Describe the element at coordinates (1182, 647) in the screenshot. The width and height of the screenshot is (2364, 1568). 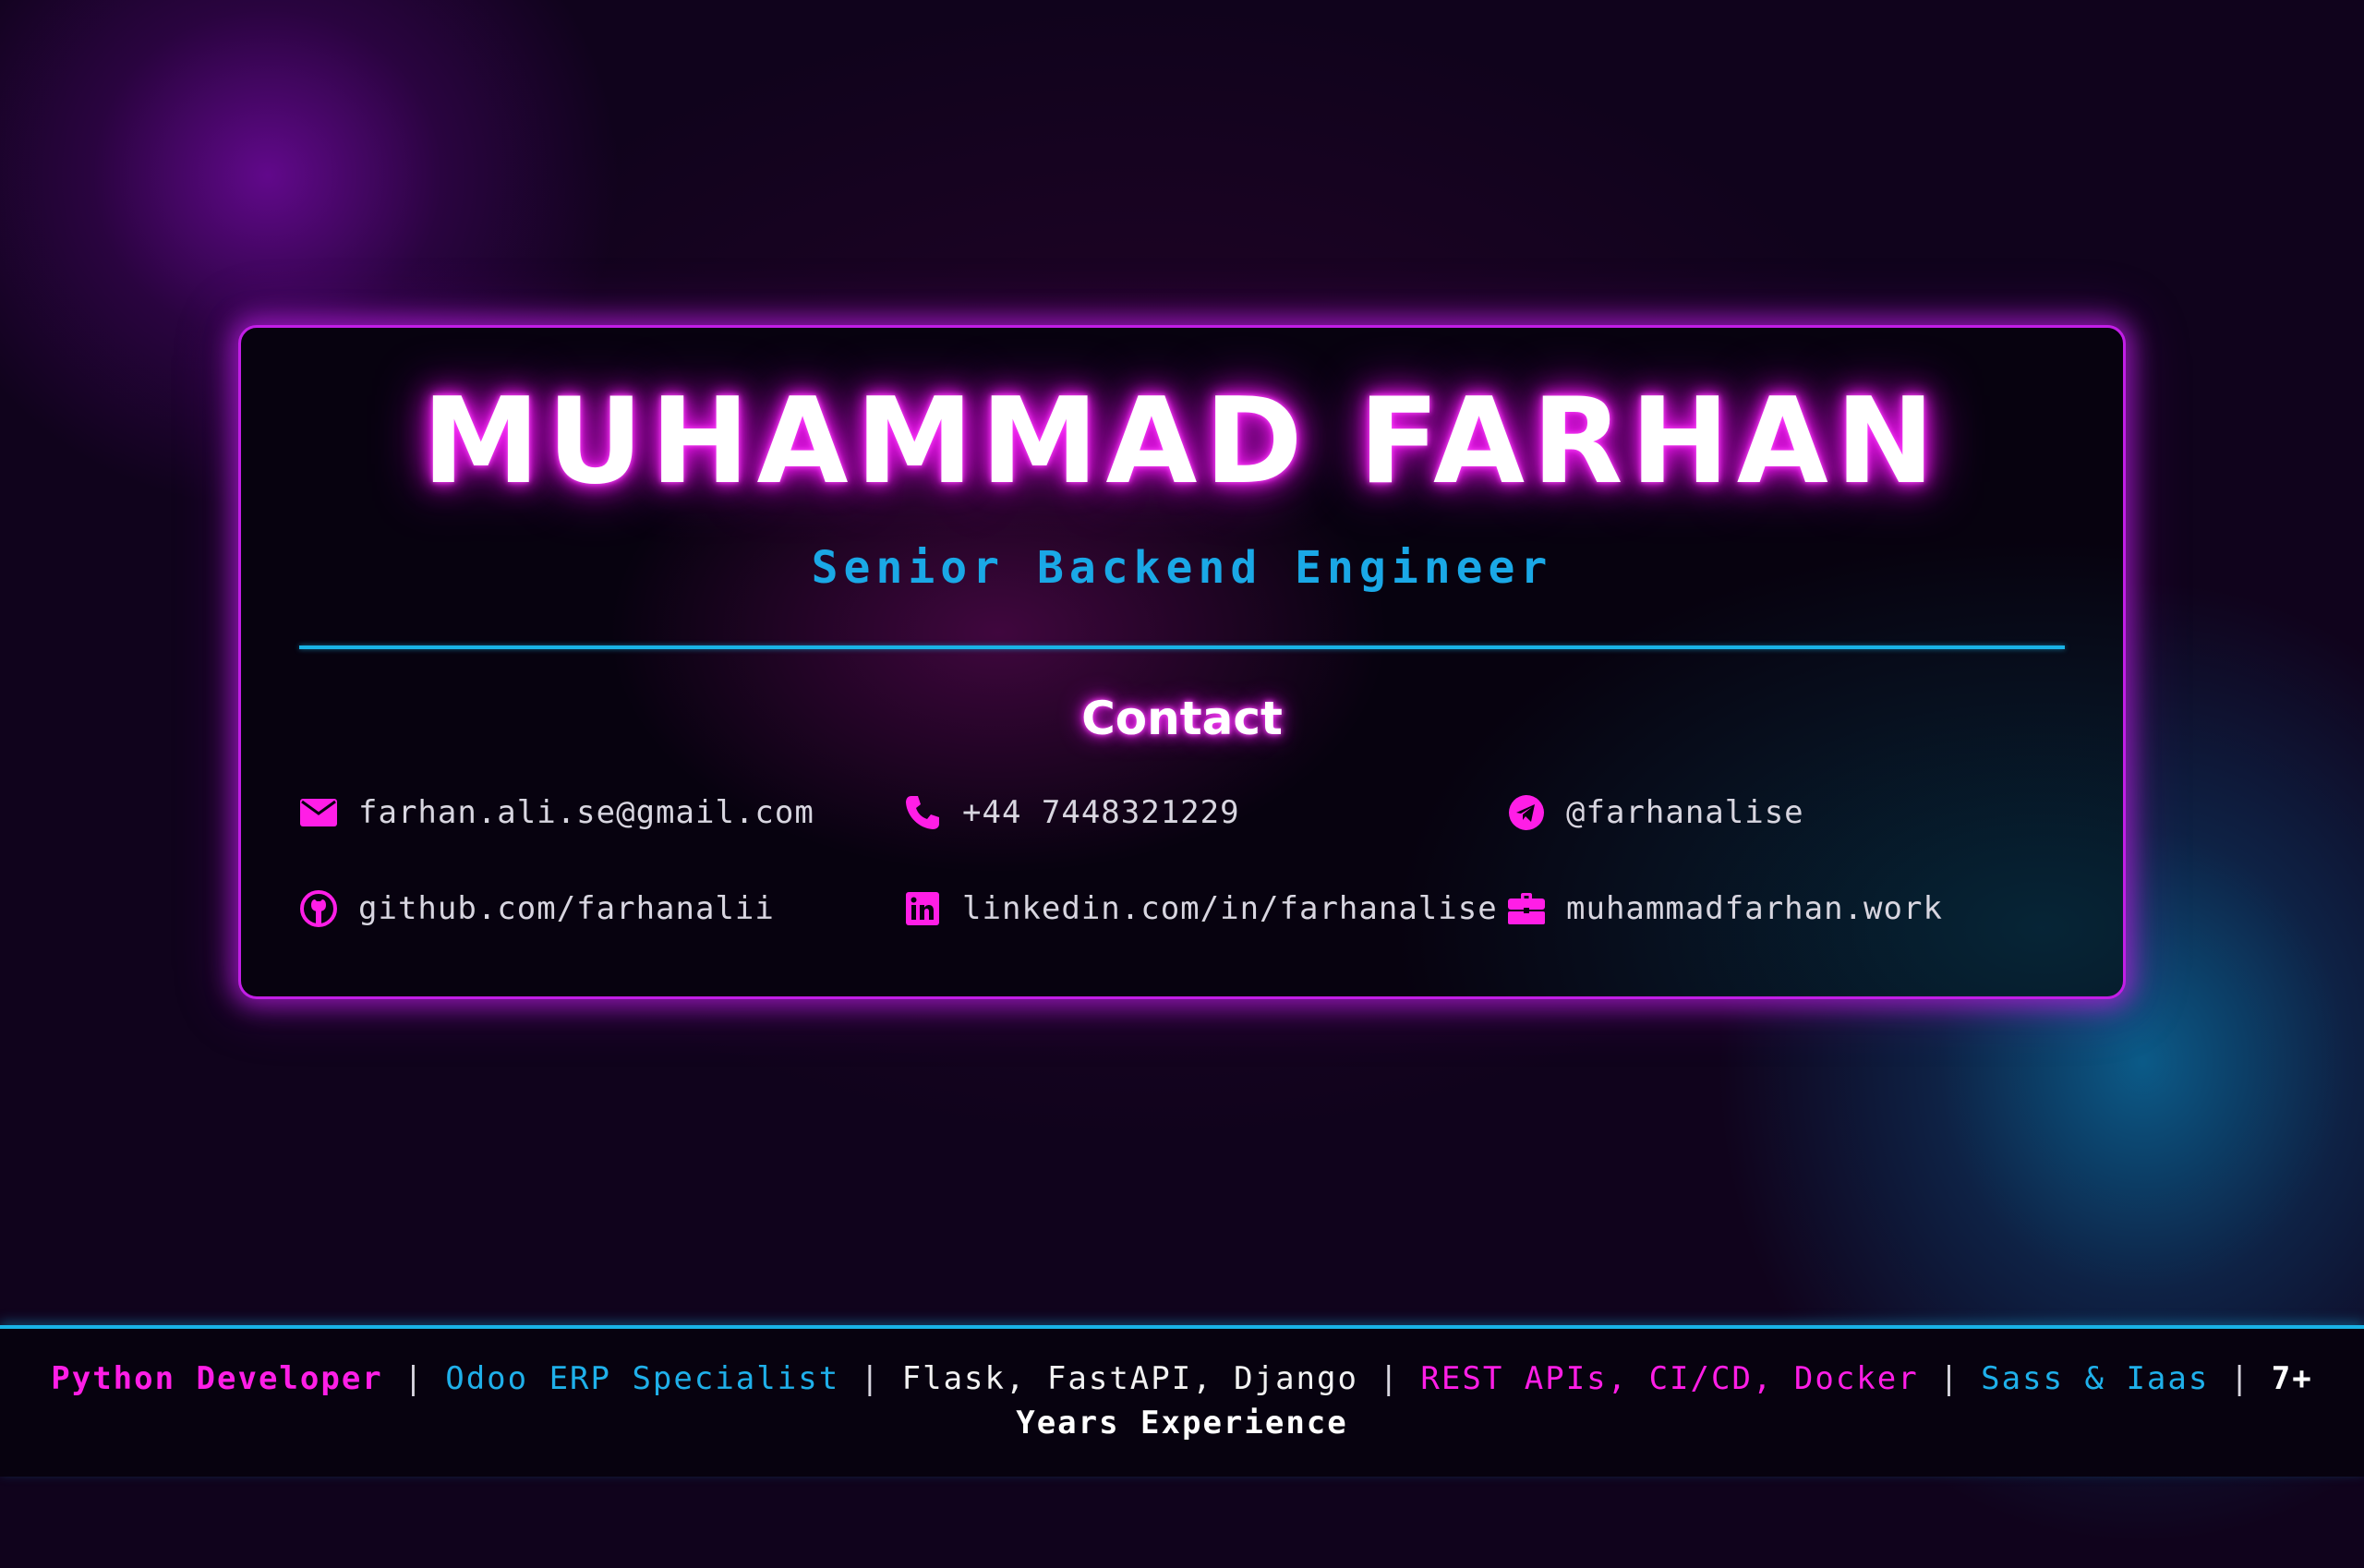
I see `title-divider` at that location.